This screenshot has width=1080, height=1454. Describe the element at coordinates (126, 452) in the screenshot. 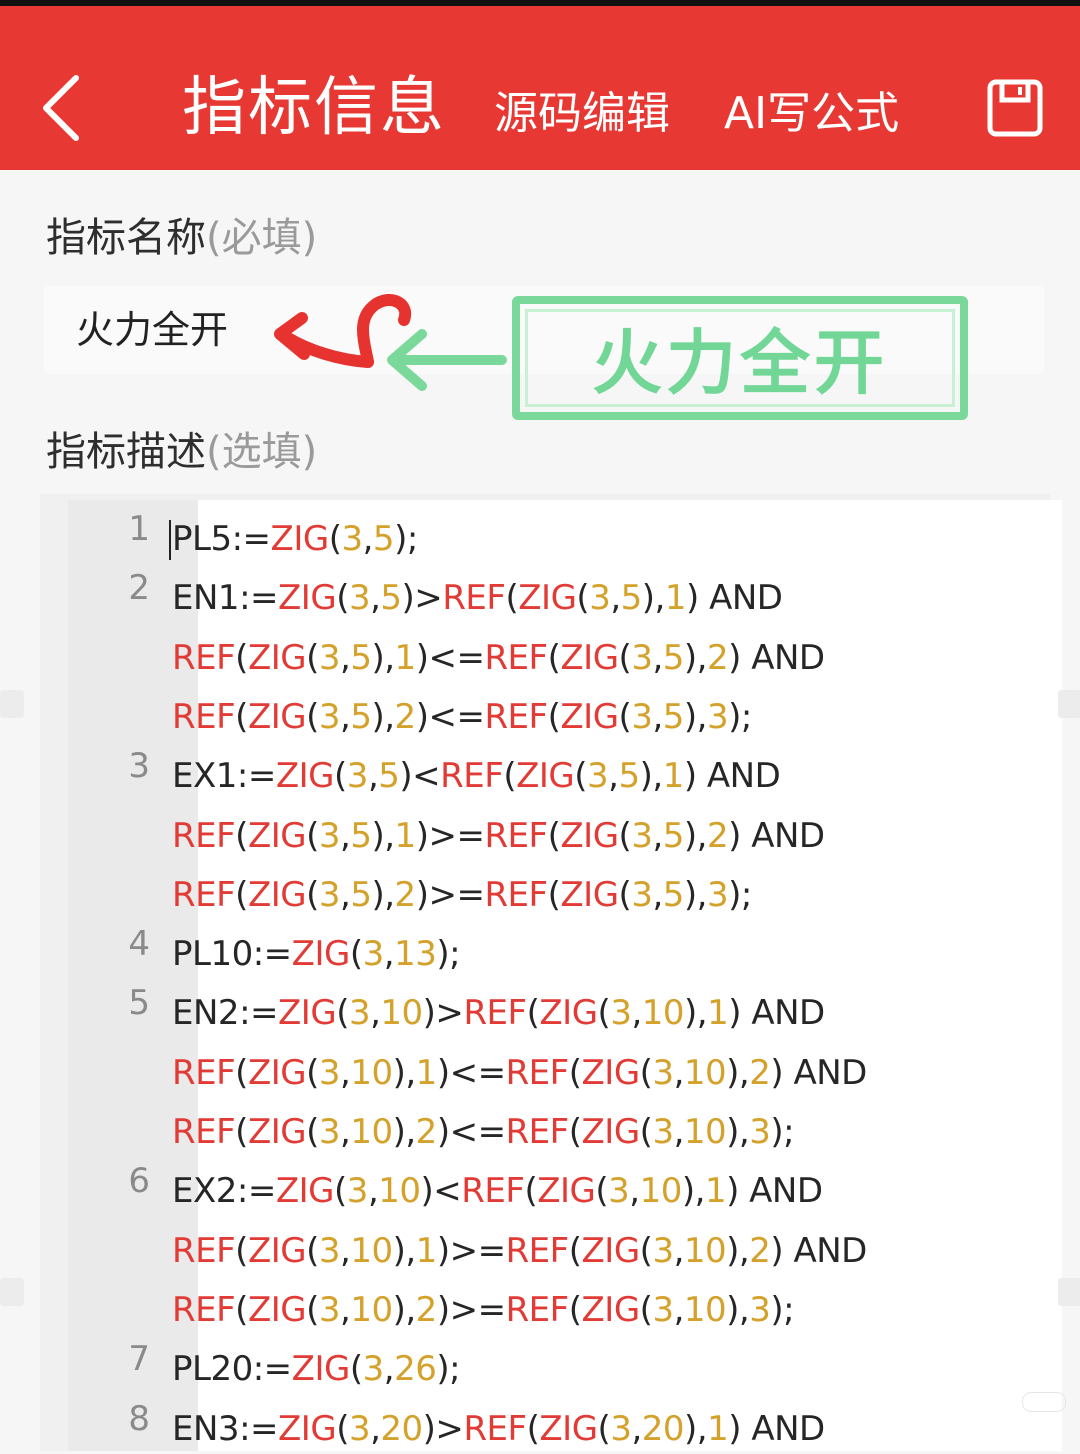

I see `indicator-desc-label-text: 指标描述` at that location.